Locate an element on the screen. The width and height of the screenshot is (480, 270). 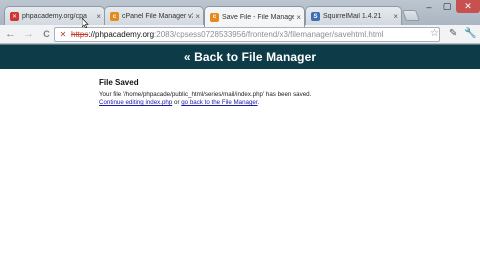
broken-lock-icon: ✕ is located at coordinates (63, 35).